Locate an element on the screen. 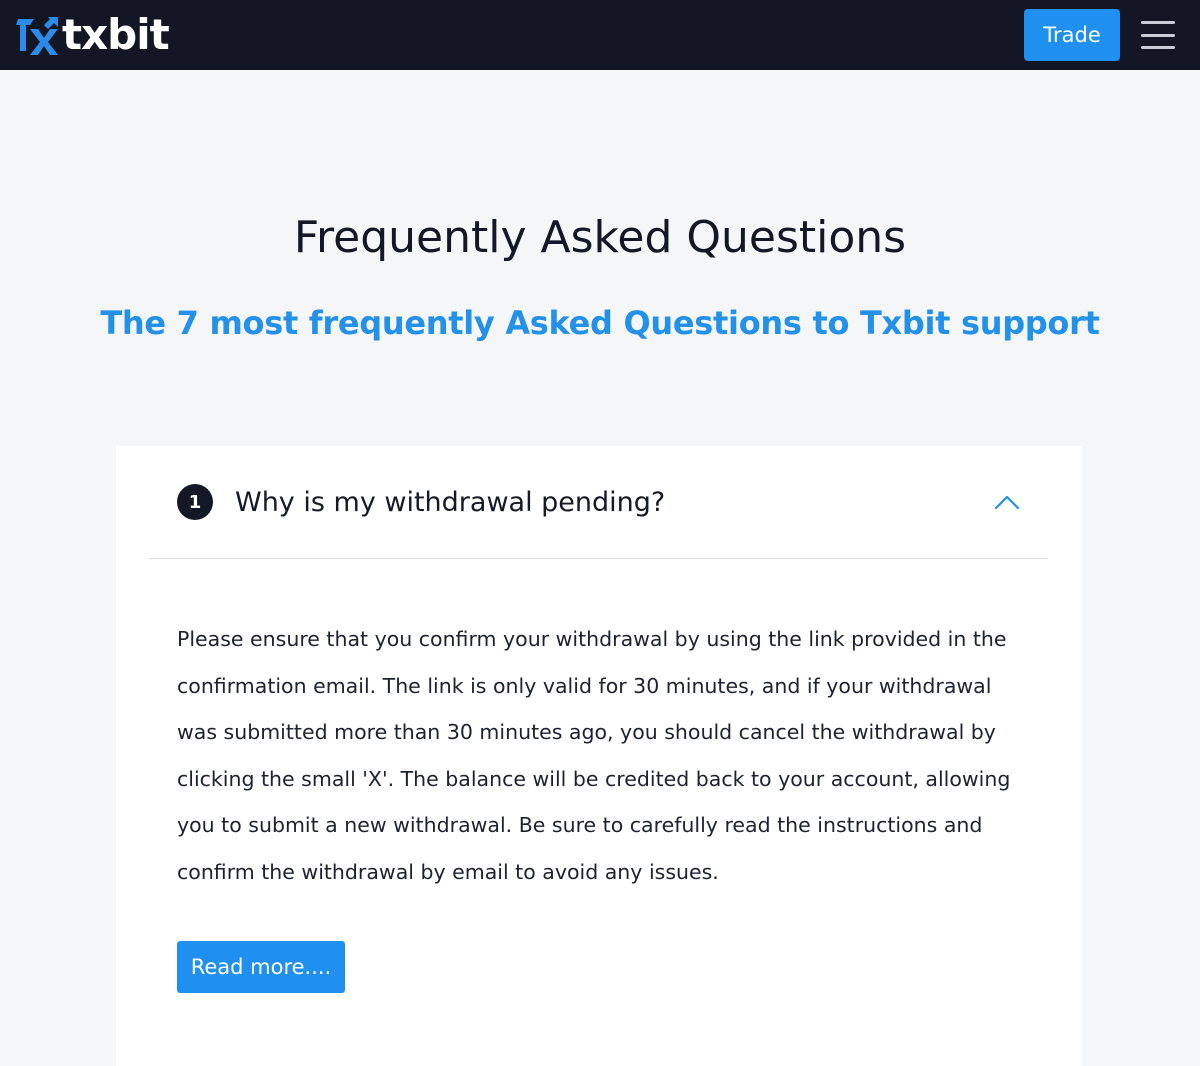 This screenshot has height=1066, width=1200. hamburger-menu-icon is located at coordinates (1158, 35).